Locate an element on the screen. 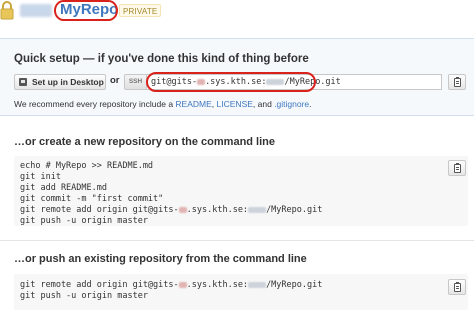 The width and height of the screenshot is (474, 314). private-badge: PRIVATE is located at coordinates (140, 10).